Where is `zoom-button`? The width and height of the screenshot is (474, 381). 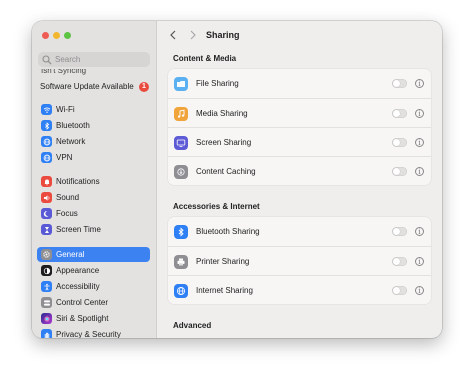 zoom-button is located at coordinates (67, 35).